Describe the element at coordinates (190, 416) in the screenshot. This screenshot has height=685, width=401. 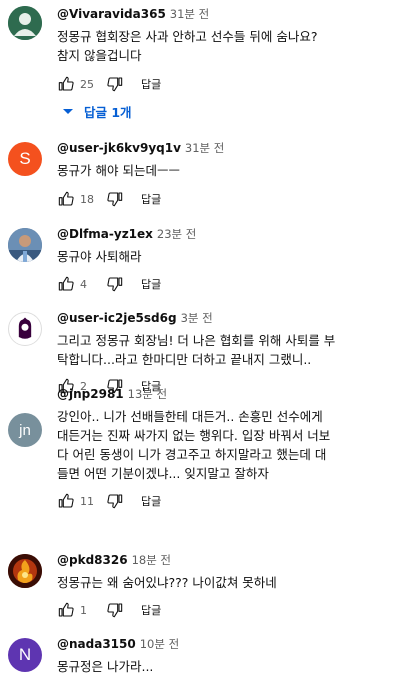
I see `comment-line: 강인아.. 니가 선배들한테 대든거.. 손흥민 선수에게` at that location.